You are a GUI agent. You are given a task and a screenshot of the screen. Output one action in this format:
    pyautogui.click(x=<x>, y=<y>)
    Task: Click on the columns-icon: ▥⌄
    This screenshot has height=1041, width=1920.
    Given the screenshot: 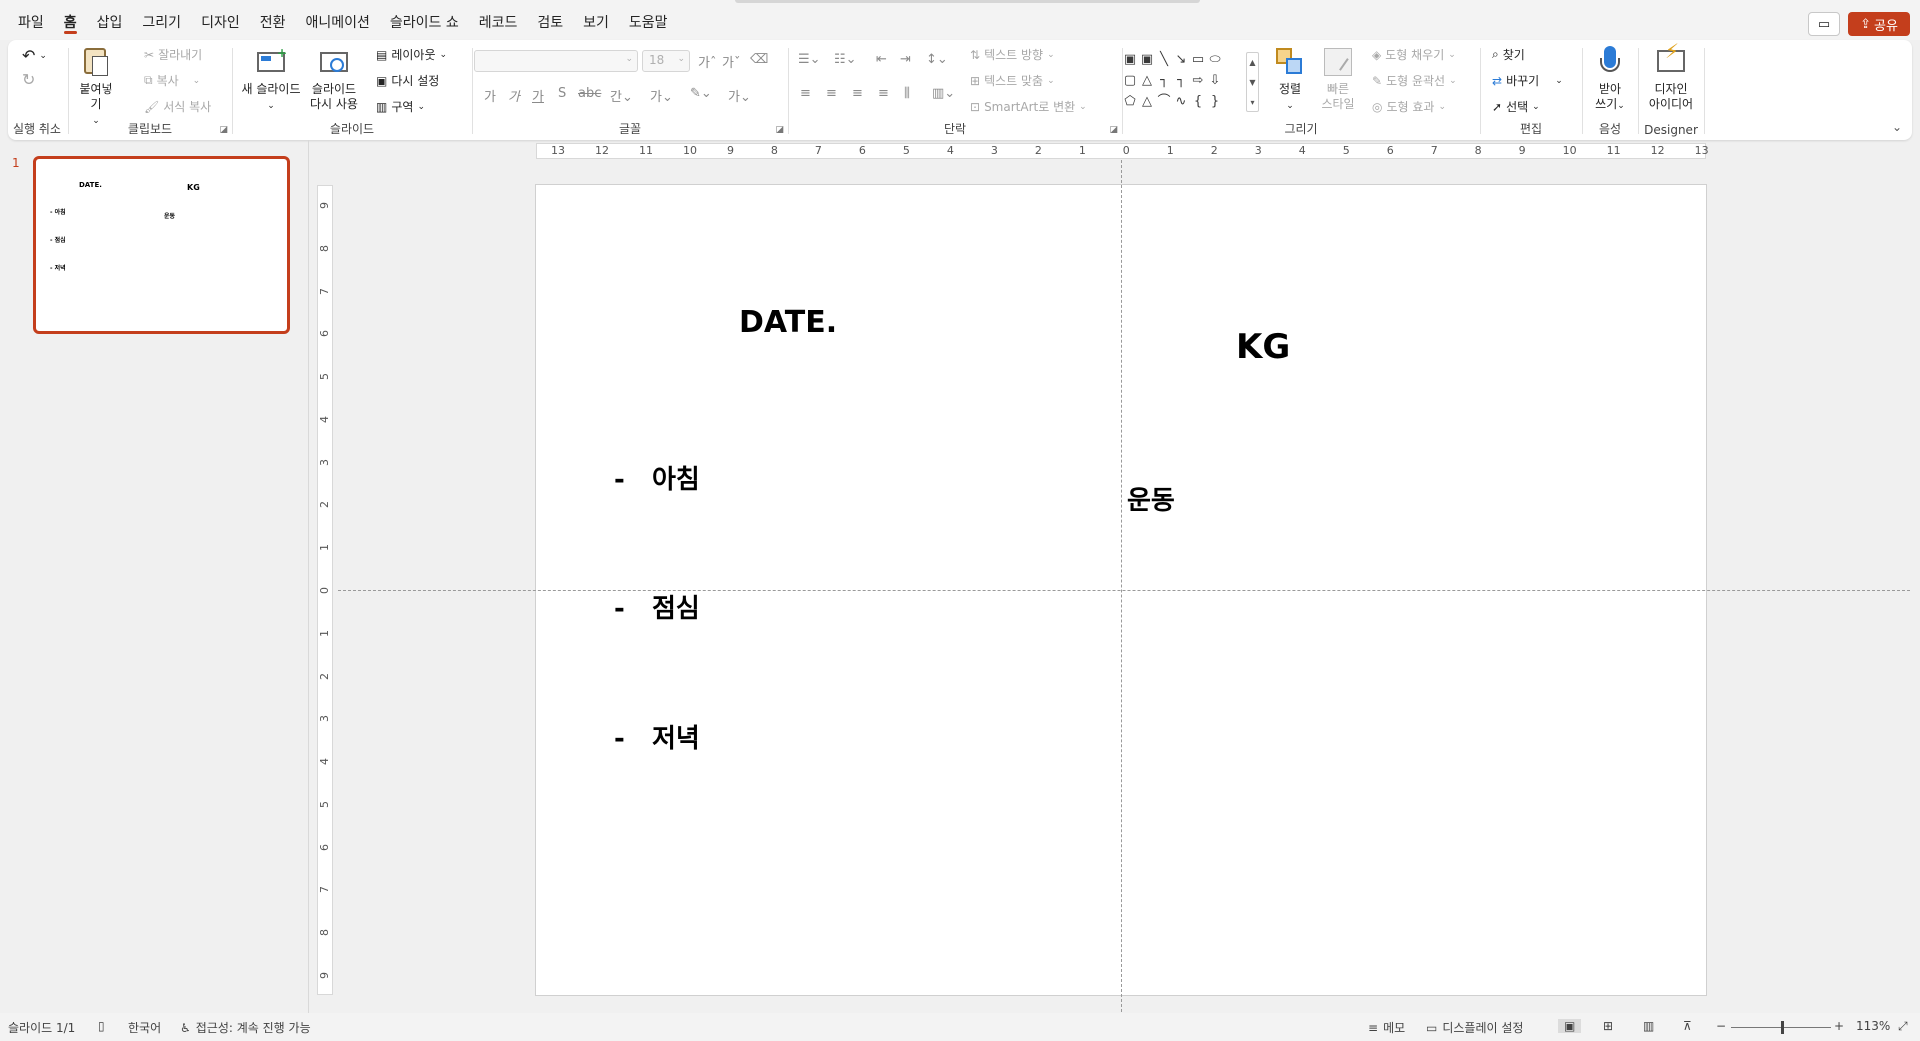 What is the action you would take?
    pyautogui.click(x=943, y=93)
    